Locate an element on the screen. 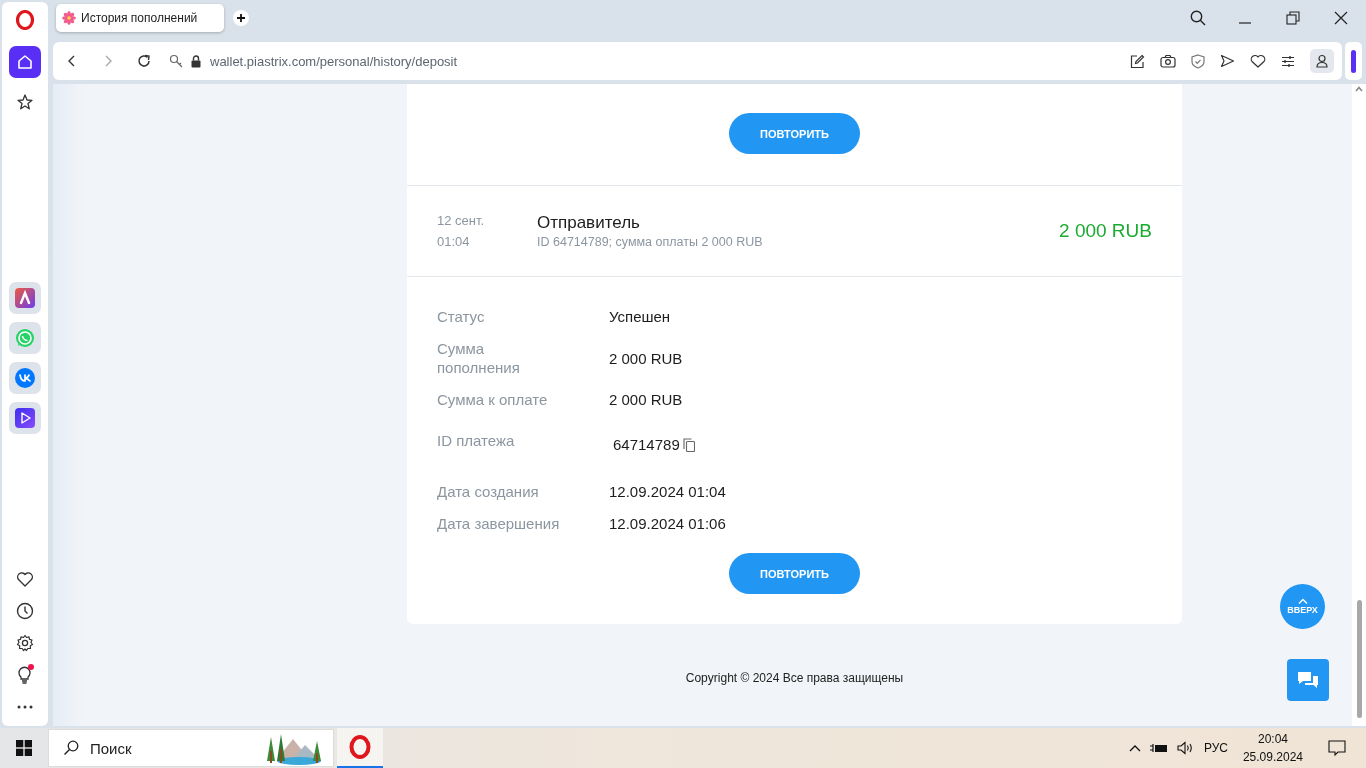 The height and width of the screenshot is (768, 1366). flower-icon is located at coordinates (69, 18).